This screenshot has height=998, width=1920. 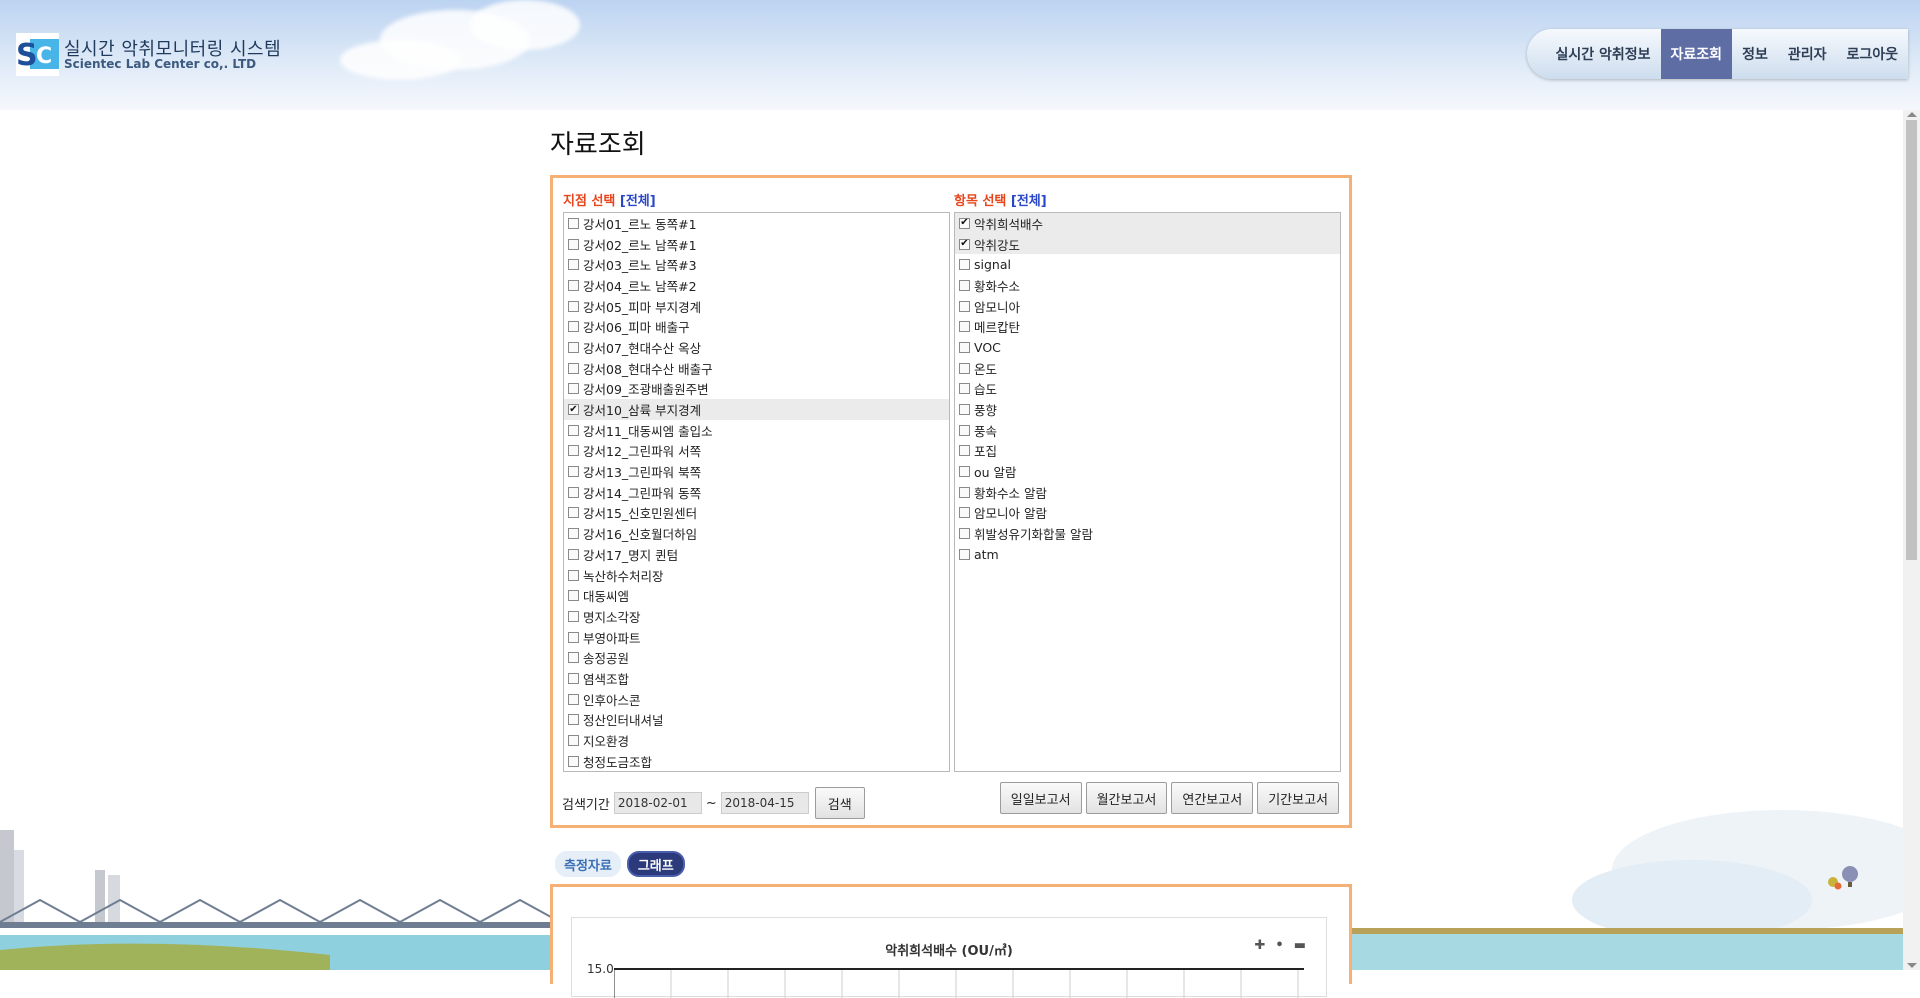 I want to click on nav-item-realtime: 실시간 악취정보, so click(x=1602, y=54).